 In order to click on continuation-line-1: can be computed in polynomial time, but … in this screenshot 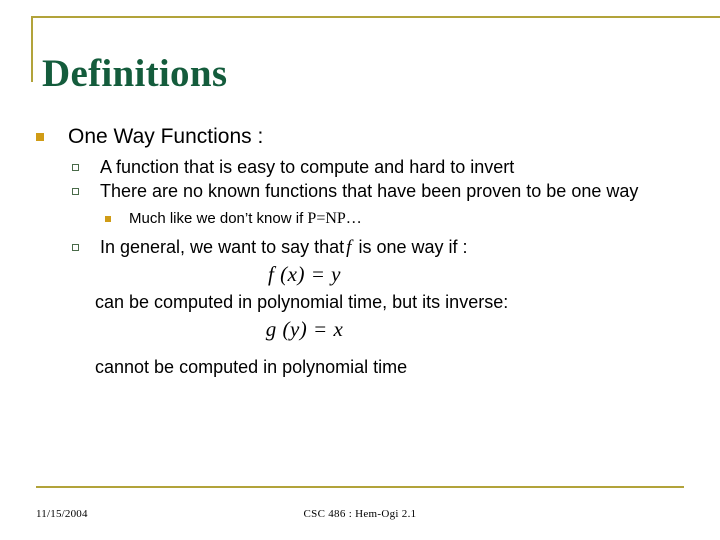, I will do `click(302, 302)`.